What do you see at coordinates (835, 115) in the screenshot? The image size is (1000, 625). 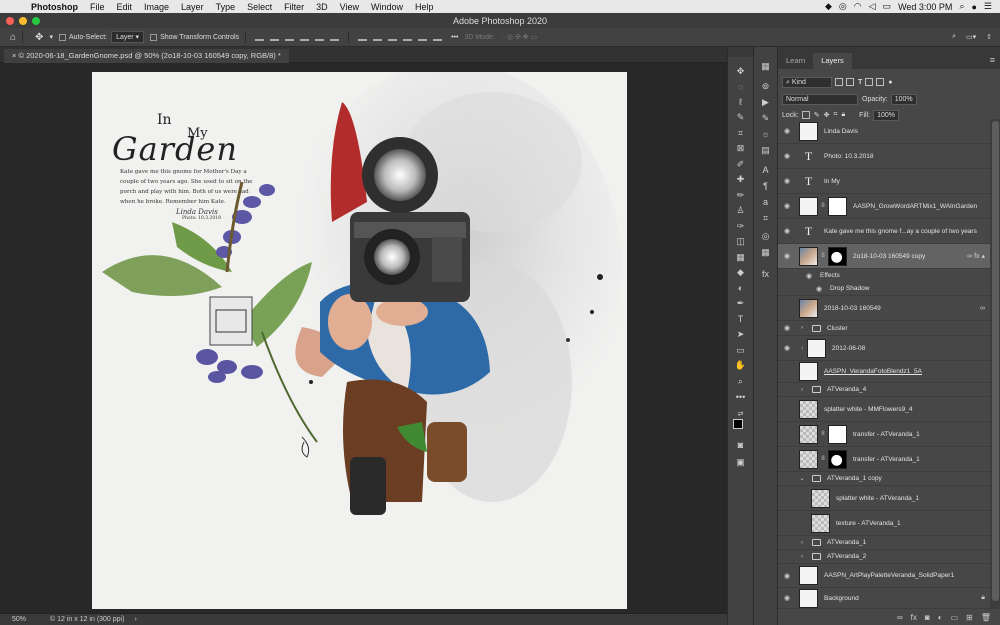 I see `lock-artboard-icon: ⌗` at bounding box center [835, 115].